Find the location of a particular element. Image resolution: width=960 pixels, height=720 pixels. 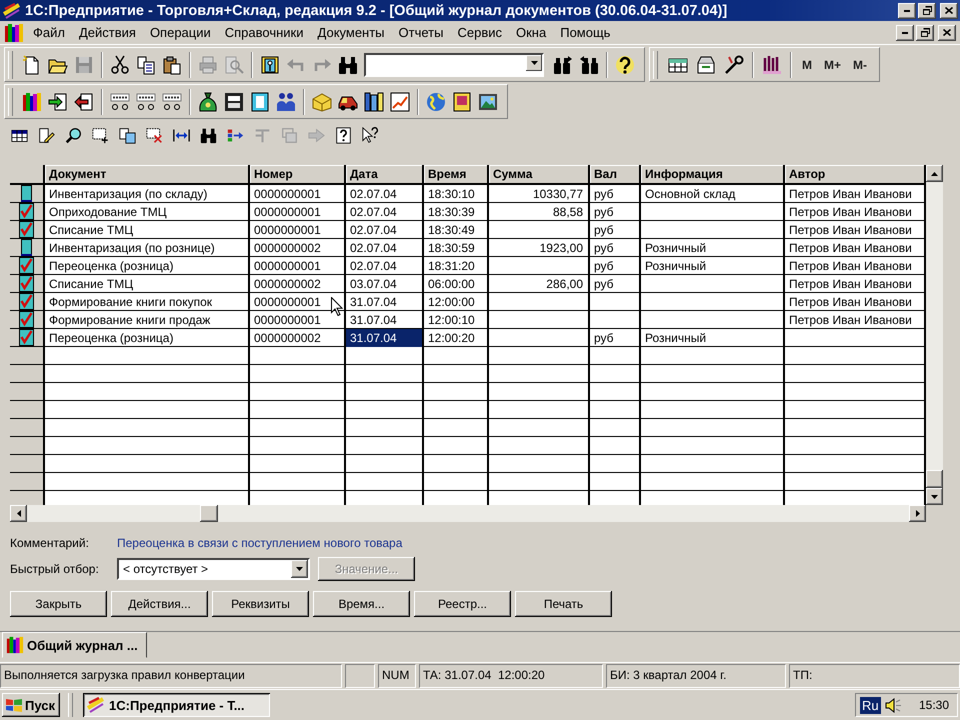

globe-icon is located at coordinates (436, 102).